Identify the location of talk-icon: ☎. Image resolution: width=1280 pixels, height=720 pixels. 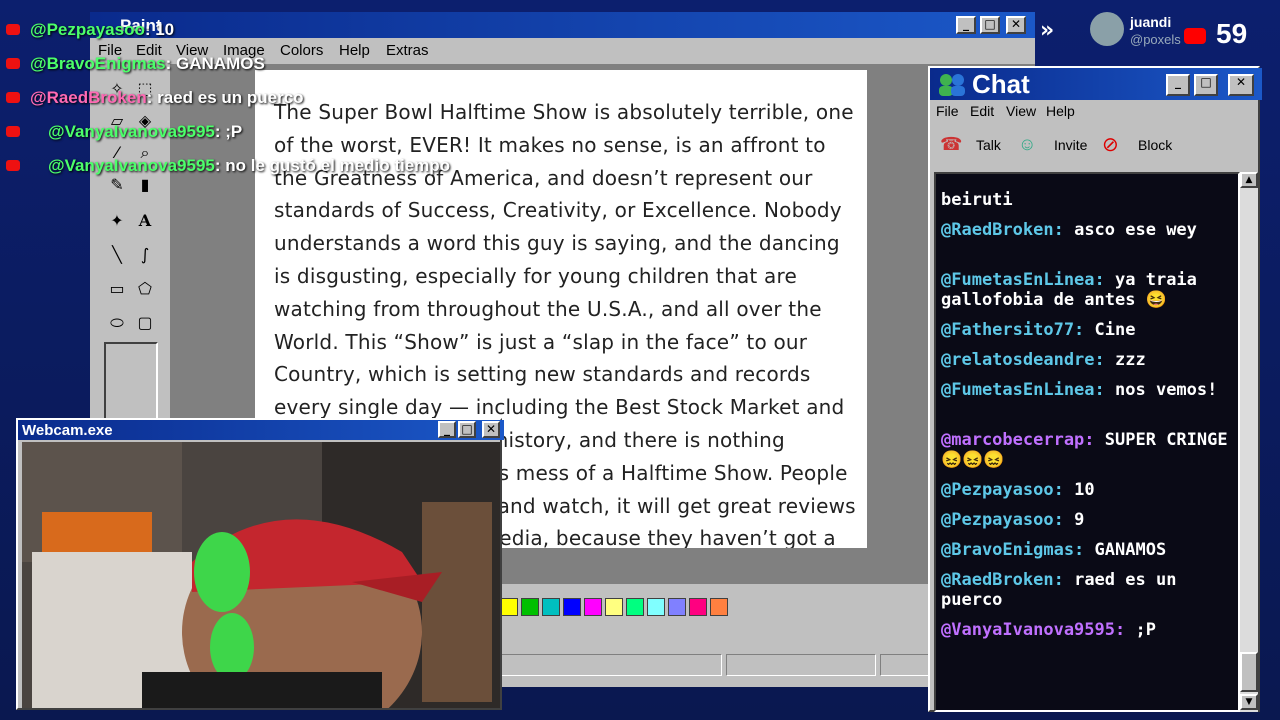
(951, 144).